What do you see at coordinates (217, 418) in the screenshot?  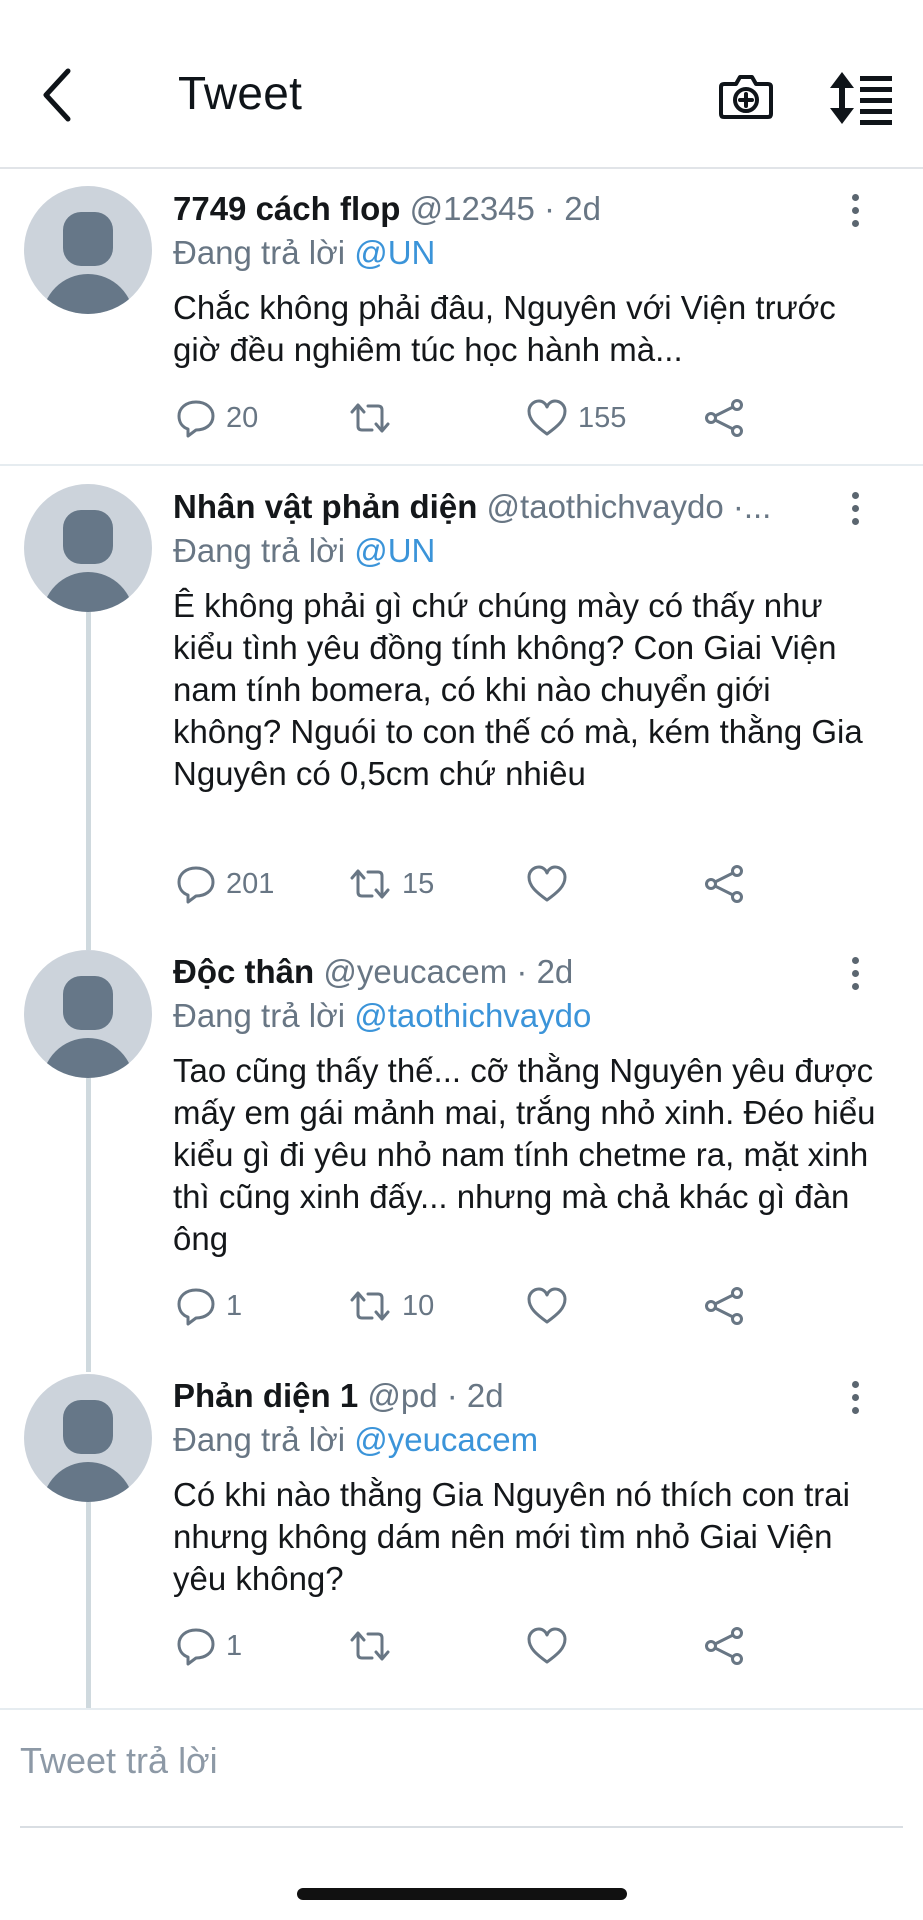 I see `reply-button: 20` at bounding box center [217, 418].